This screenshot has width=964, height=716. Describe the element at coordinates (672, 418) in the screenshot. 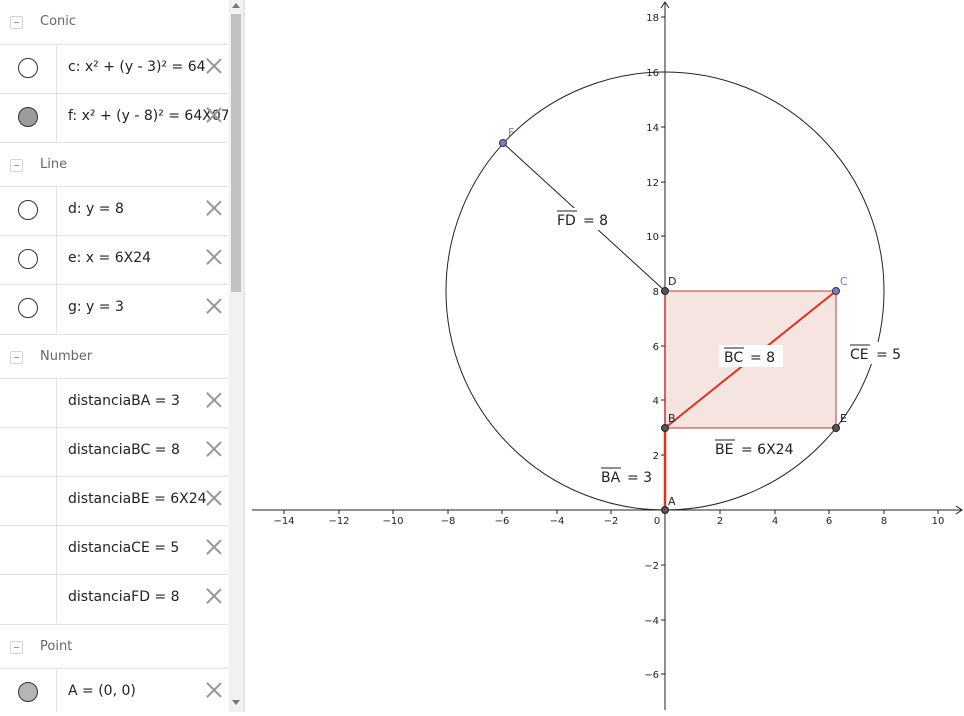

I see `point-label-b: B` at that location.